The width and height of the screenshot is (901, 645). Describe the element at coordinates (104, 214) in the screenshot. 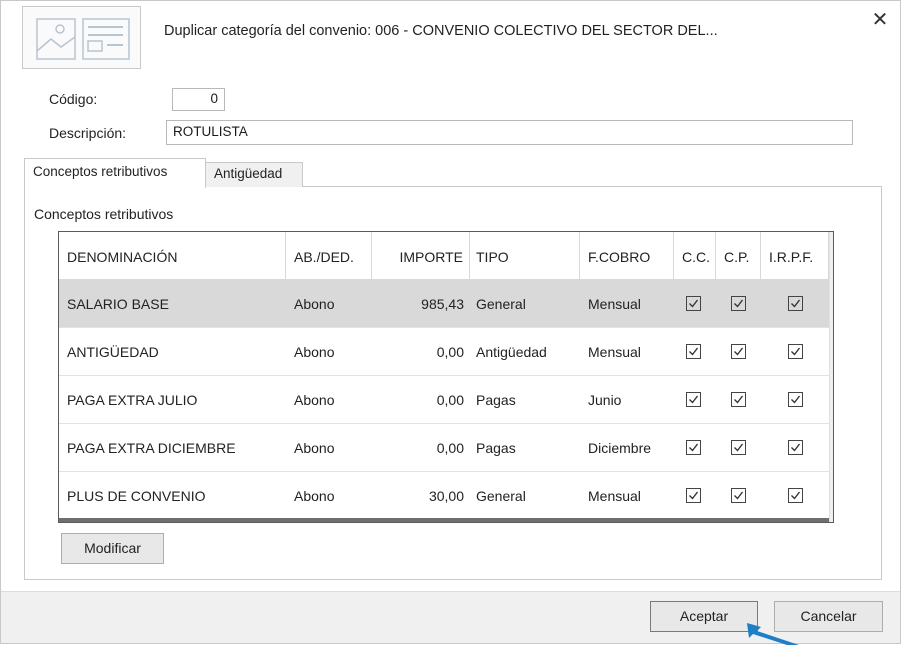

I see `section-title: Conceptos retributivos` at that location.